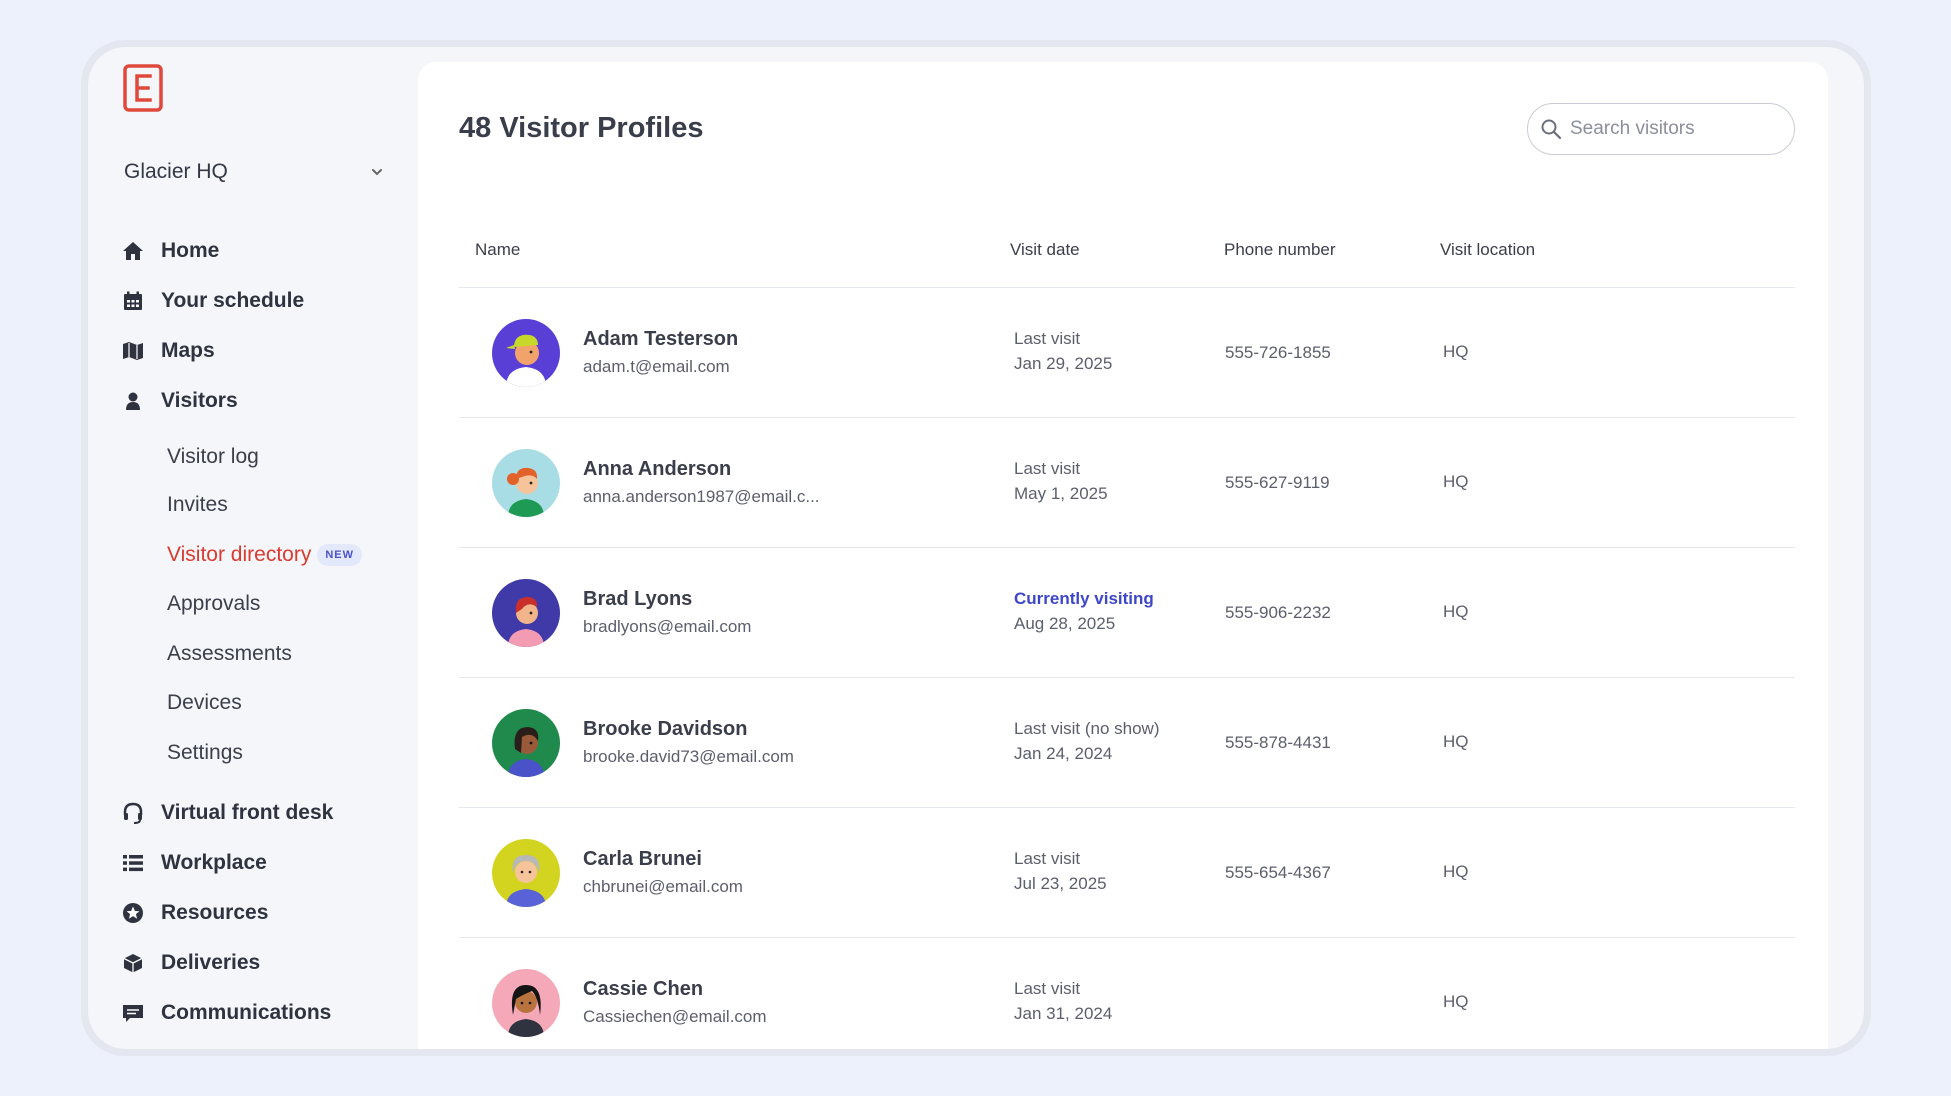 This screenshot has height=1096, width=1951. I want to click on calendar-icon, so click(133, 301).